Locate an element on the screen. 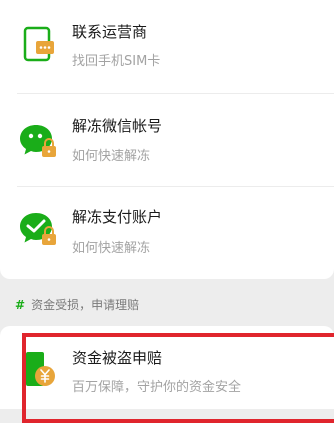  fund-theft-claim-subtitle: 百万保障，守护你的资金安全 is located at coordinates (157, 387).